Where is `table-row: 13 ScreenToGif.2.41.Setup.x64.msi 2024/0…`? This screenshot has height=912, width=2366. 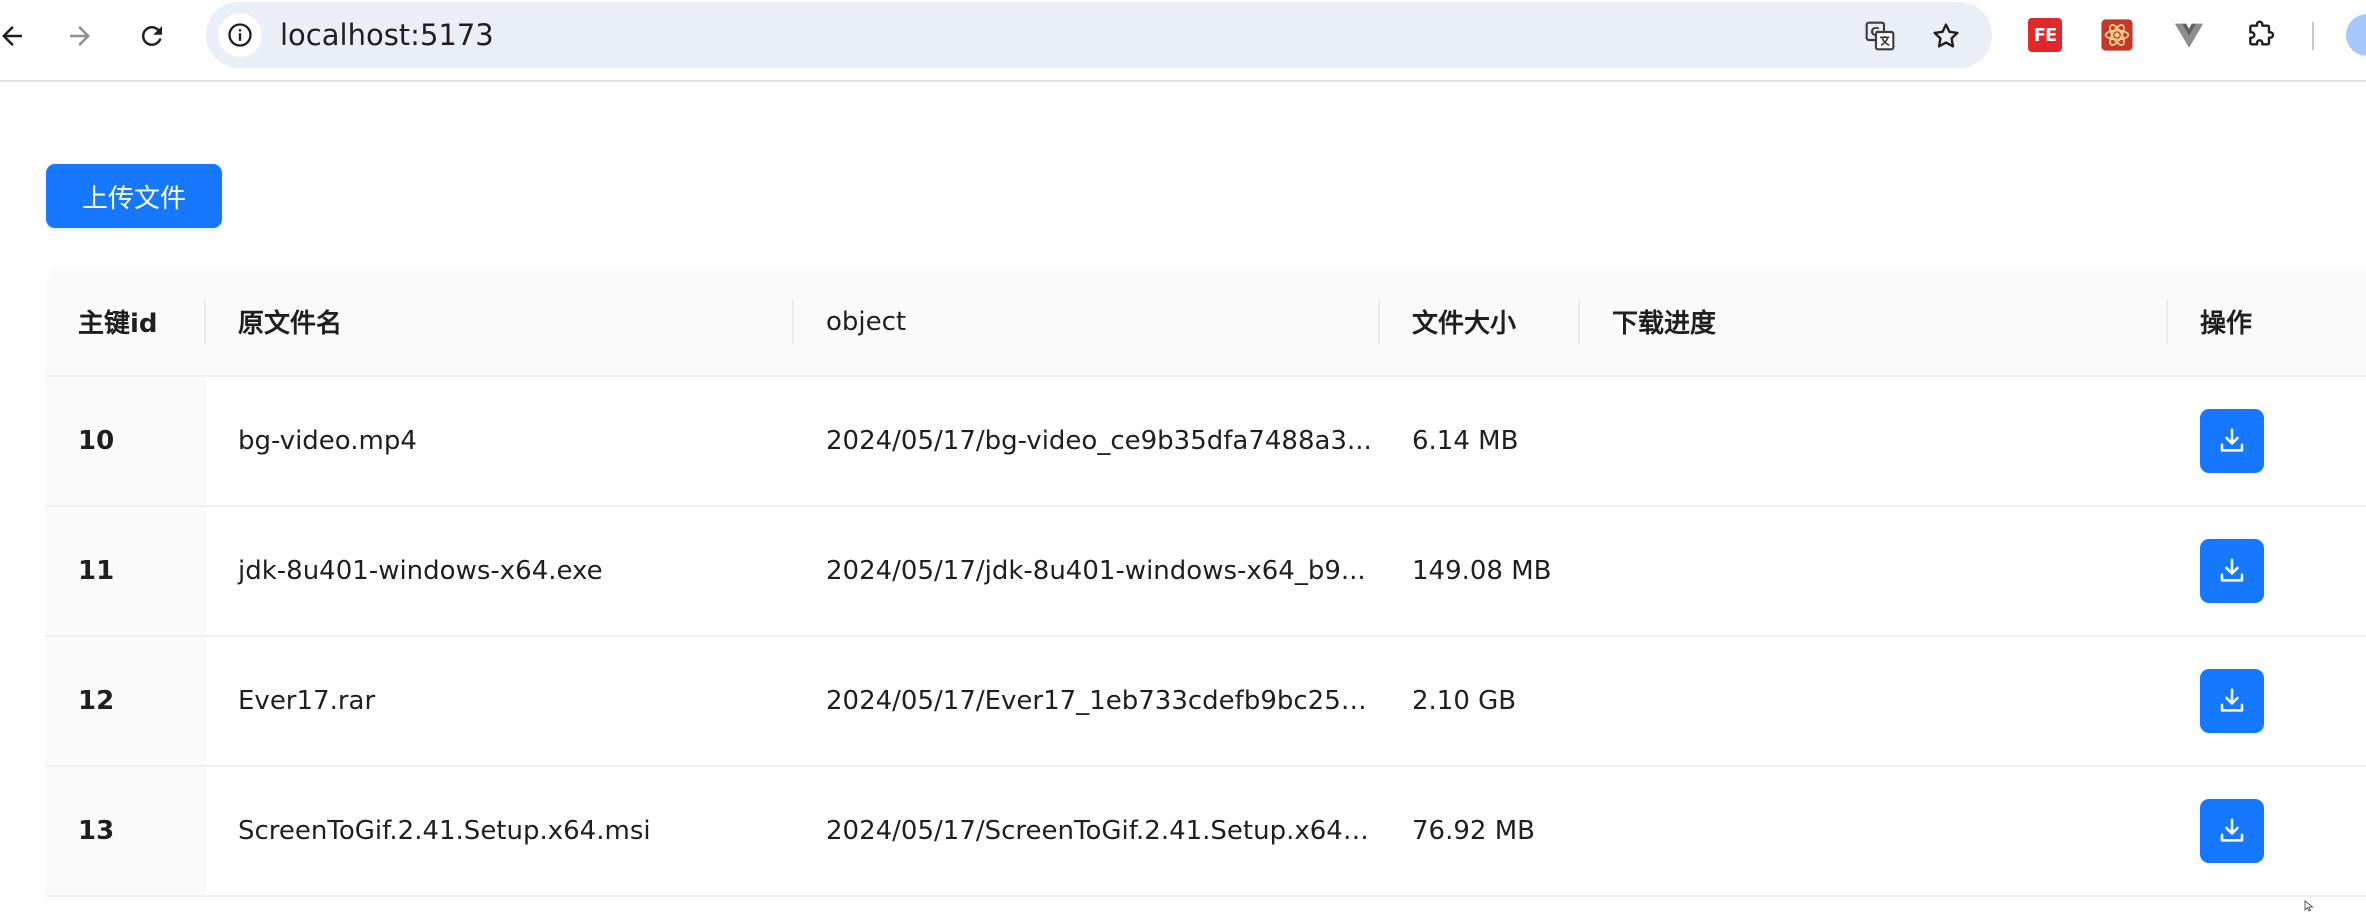
table-row: 13 ScreenToGif.2.41.Setup.x64.msi 2024/0… is located at coordinates (1206, 831).